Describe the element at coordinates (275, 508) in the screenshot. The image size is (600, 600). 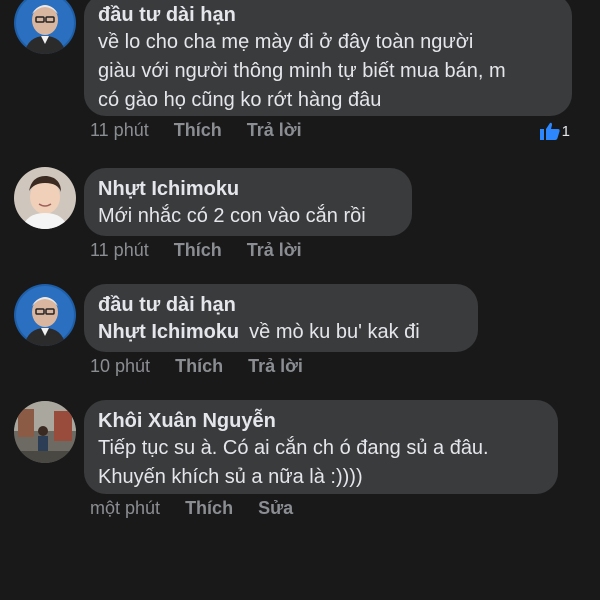
I see `edit-button: Sửa` at that location.